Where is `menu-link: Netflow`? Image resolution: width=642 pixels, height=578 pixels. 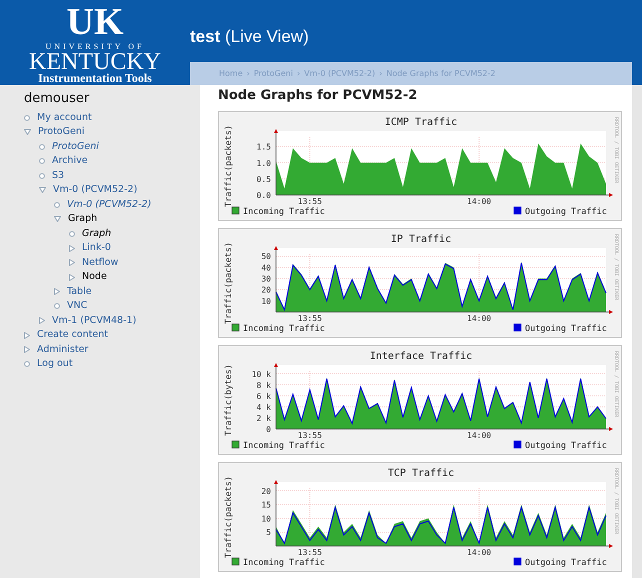
menu-link: Netflow is located at coordinates (100, 263).